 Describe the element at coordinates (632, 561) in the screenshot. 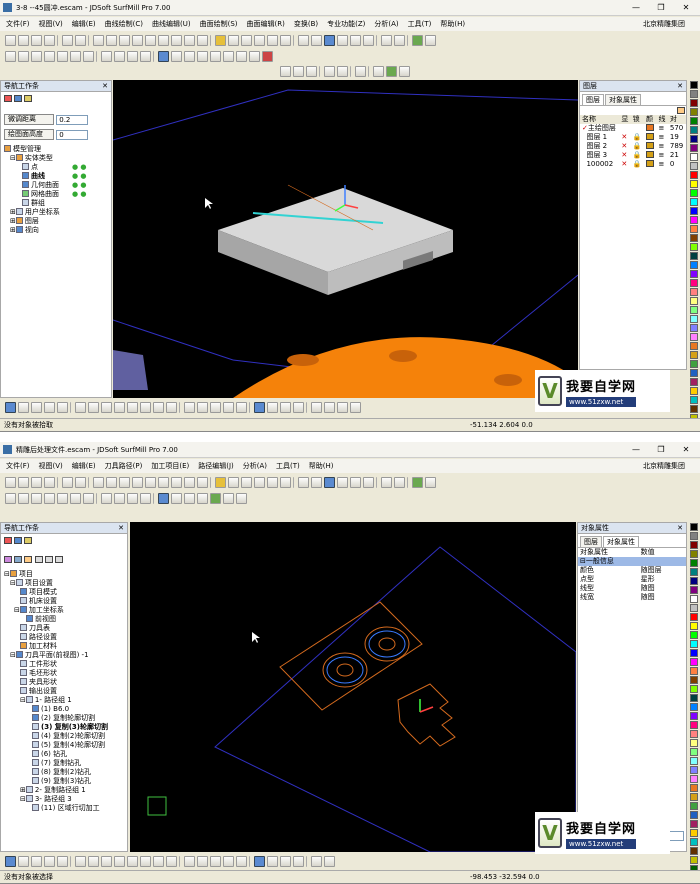

I see `prop-group-row: ⊟一般信息` at that location.